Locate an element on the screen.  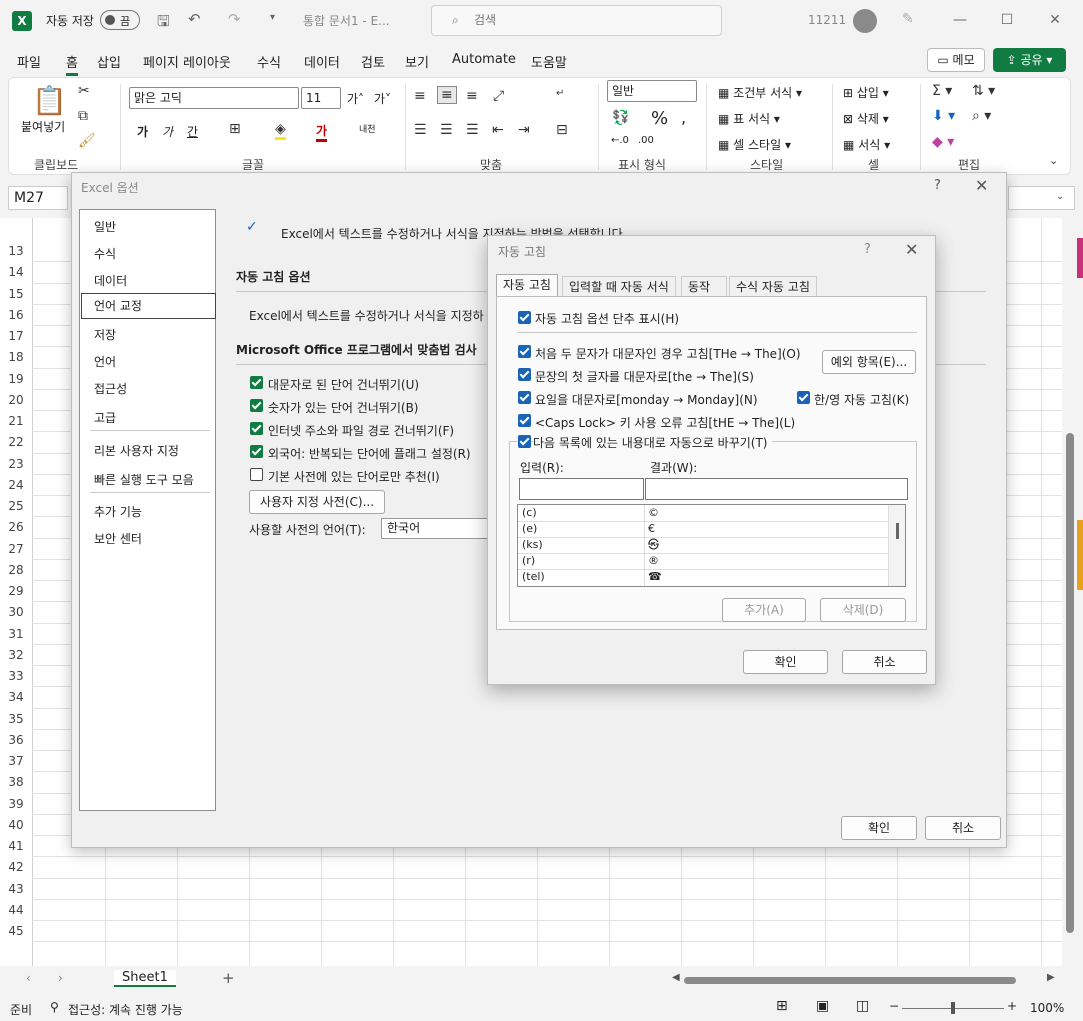
add-entry-button: 추가(A) is located at coordinates (764, 610).